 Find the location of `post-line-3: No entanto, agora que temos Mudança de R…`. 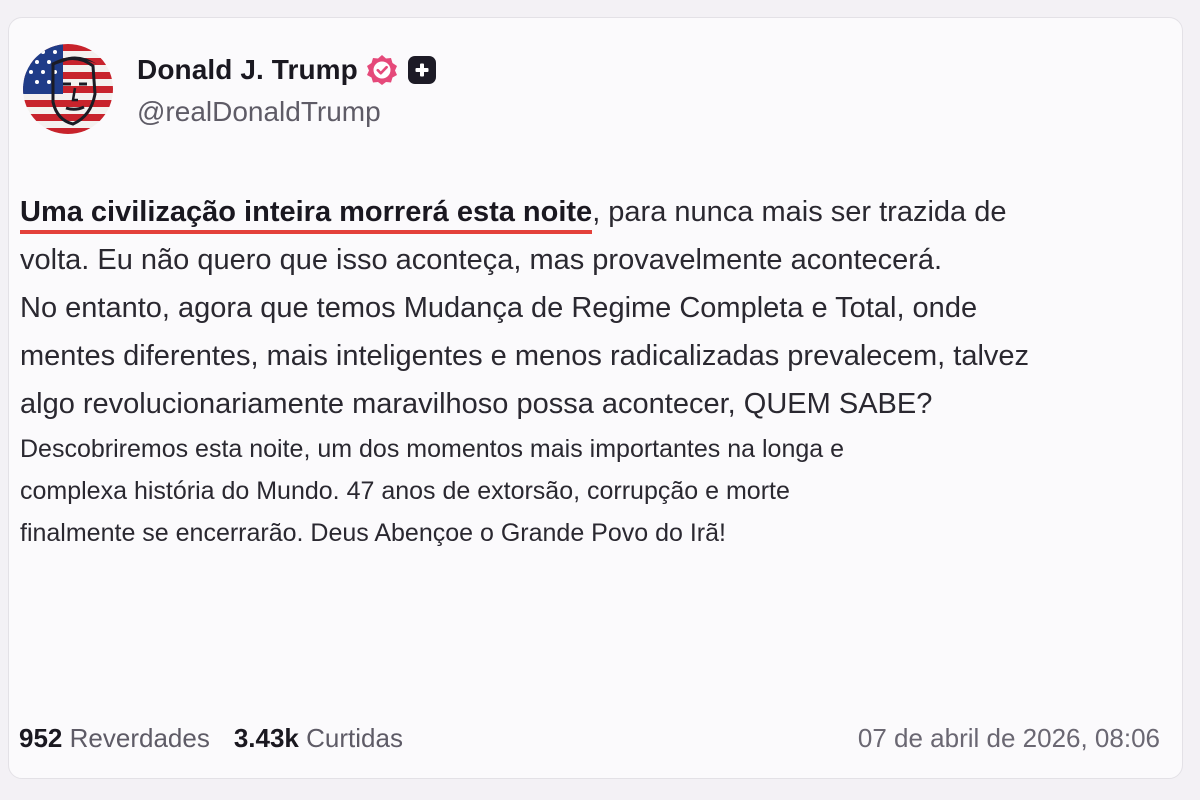

post-line-3: No entanto, agora que temos Mudança de R… is located at coordinates (499, 308).